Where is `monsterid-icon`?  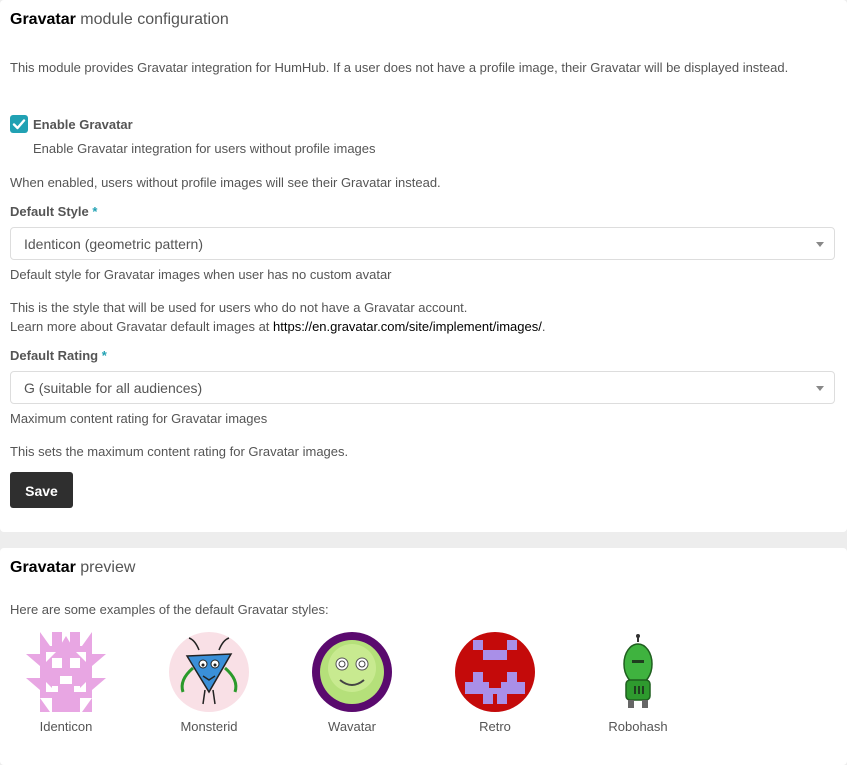
monsterid-icon is located at coordinates (209, 672).